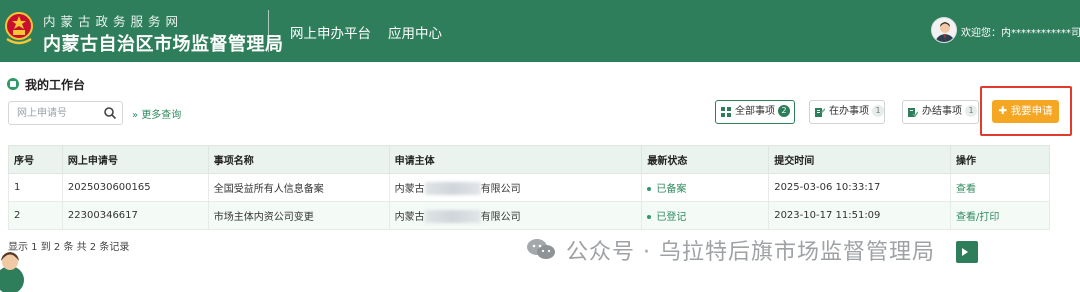 This screenshot has width=1080, height=292. I want to click on assistant-icon, so click(12, 272).